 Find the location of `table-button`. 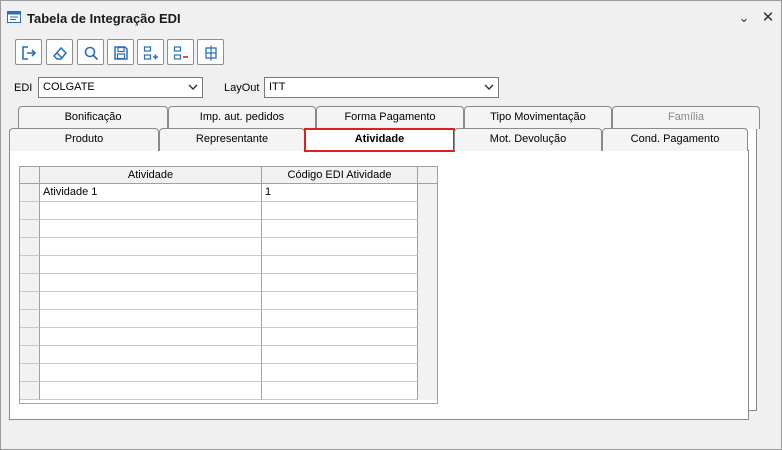

table-button is located at coordinates (210, 52).